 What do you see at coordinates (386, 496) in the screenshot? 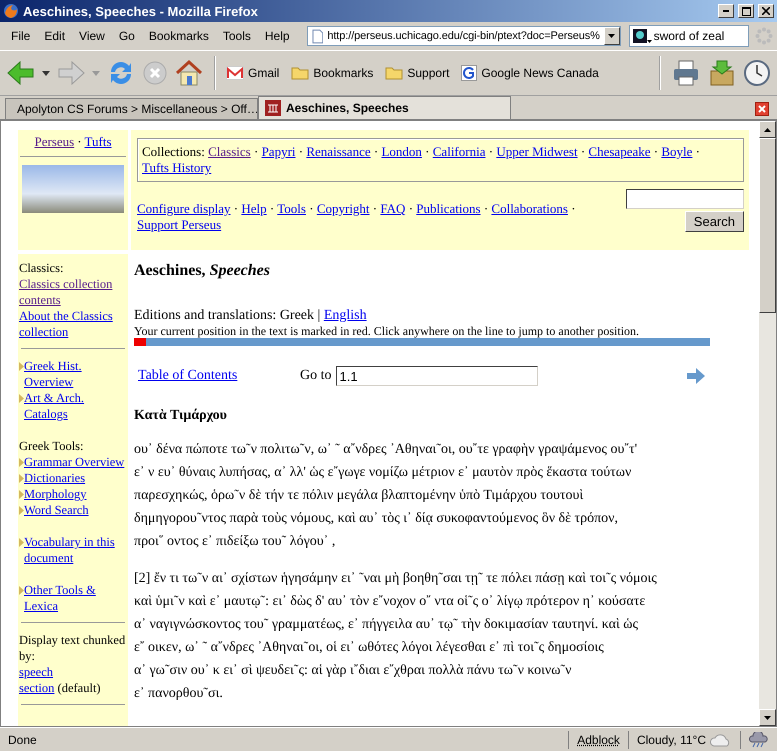
I see `greek-paragraph: ου᾿ δένα πώποτε τω῀ν πολιτω῀ν, ω᾿ ῀ α῎νδρες ᾿Αθηναι῀οι, ου῎τε γραφὴν γραψάμενος ου῎τ' ε᾿ ν ευ᾿ θύναις λυπήσας, α᾿ λλ' ὡς ε῎γωγε νομίζω μέτριον ε᾿ μαυτὸν πρὸς ἕκαστα τούτων παρεσχηκώς, ὁρω῀ν δὲ τήν τε πόλιν μεγάλα βλαπτομένην ὑπὸ Τιμάρχου τουτουὶ δημηγορου῀ντος παρὰ τοὺς νόμους, καὶ αυ᾿ τὸς ι᾿ δίᾳ συκοφαντούμενος ὃν δὲ τρόπον, προι῞ οντος ε᾿ πιδείξω του῀ λόγου᾿ ,` at bounding box center [386, 496].